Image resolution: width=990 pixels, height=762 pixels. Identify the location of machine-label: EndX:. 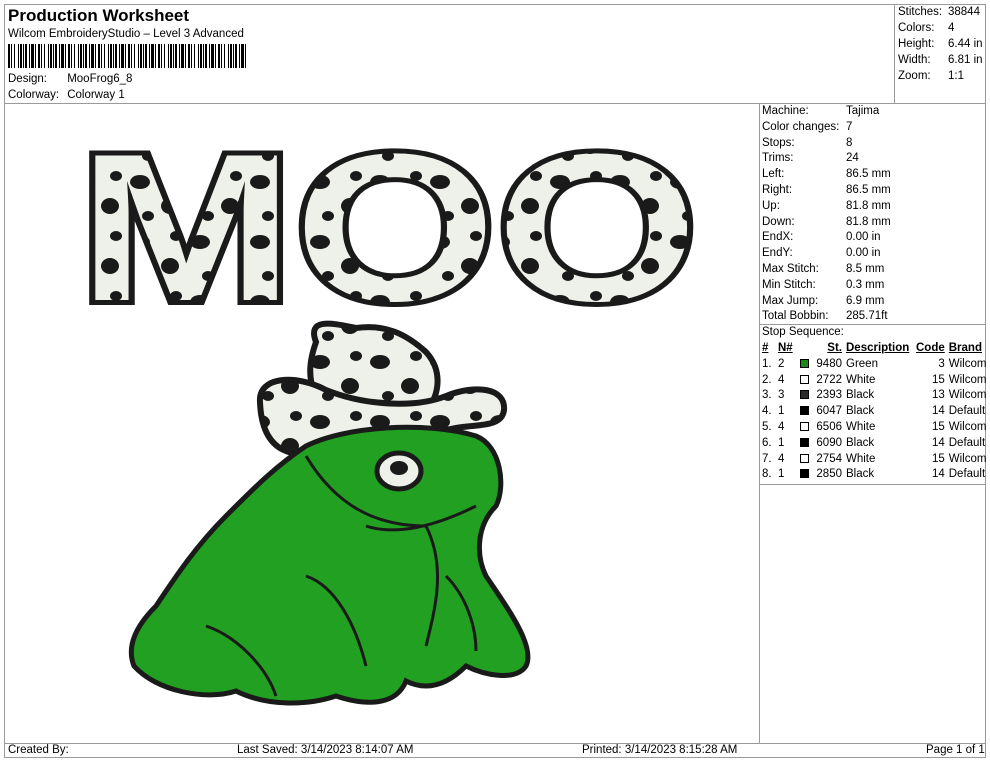
(778, 237).